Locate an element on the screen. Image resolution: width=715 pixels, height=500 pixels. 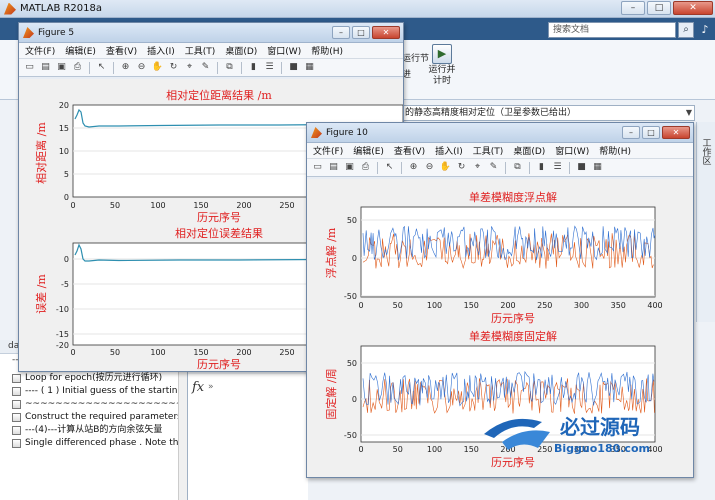
run-section-label: 运行节 is located at coordinates (416, 59).